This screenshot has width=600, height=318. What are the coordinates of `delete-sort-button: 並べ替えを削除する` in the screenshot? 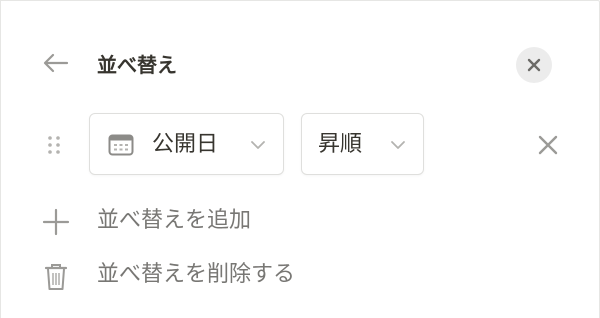 It's located at (201, 275).